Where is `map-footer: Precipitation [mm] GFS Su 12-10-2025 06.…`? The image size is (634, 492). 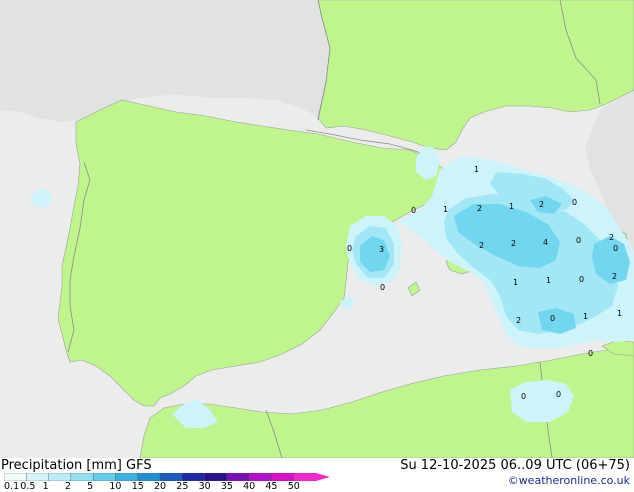
map-footer: Precipitation [mm] GFS Su 12-10-2025 06.… is located at coordinates (317, 474).